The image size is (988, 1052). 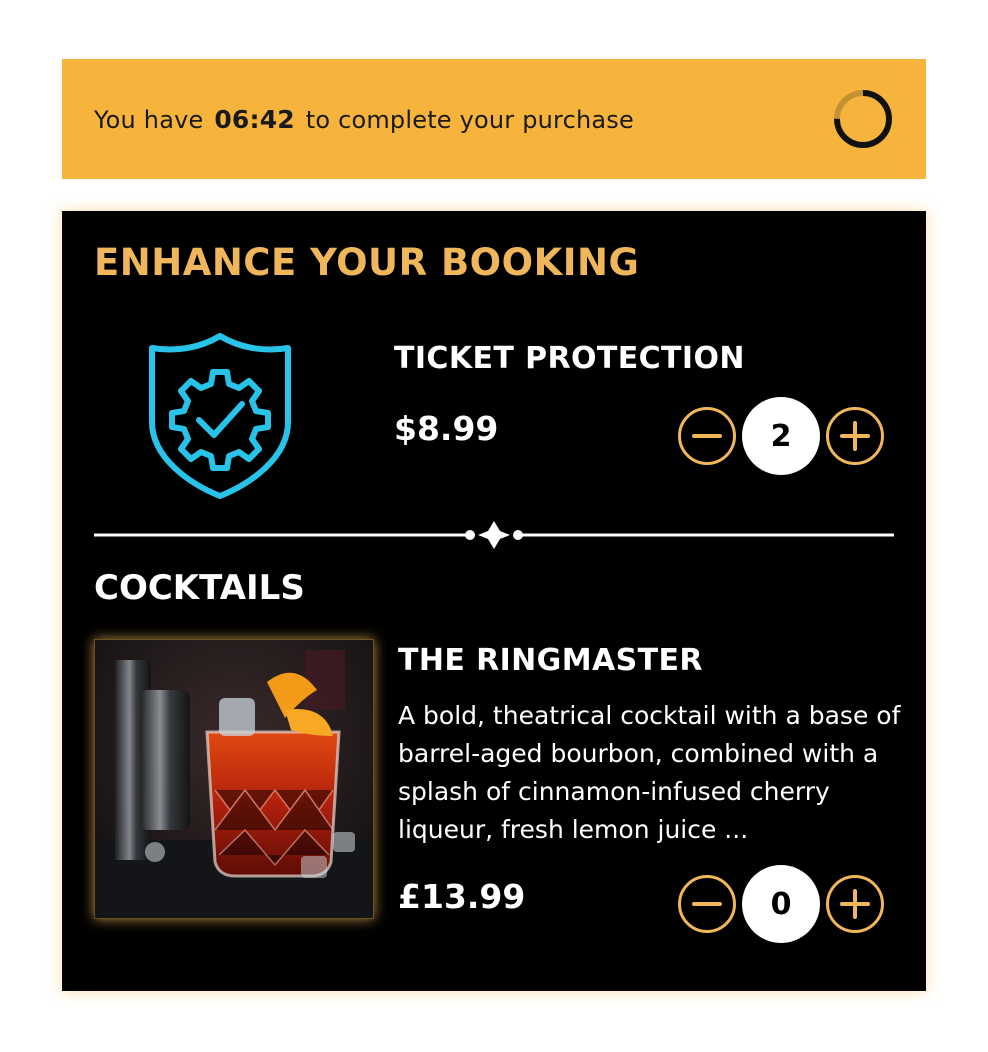 I want to click on timer-prefix: You have, so click(x=149, y=119).